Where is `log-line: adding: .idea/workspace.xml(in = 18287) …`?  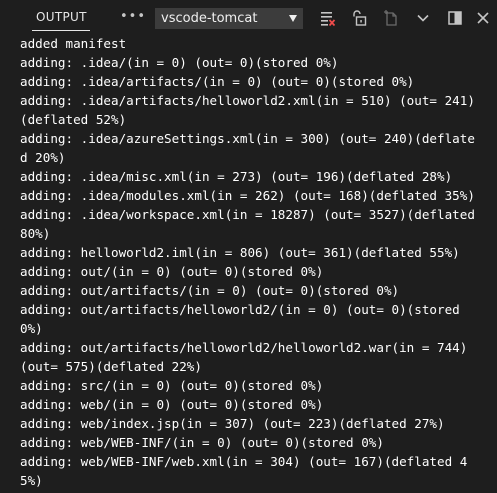
log-line: adding: .idea/workspace.xml(in = 18287) … is located at coordinates (251, 224).